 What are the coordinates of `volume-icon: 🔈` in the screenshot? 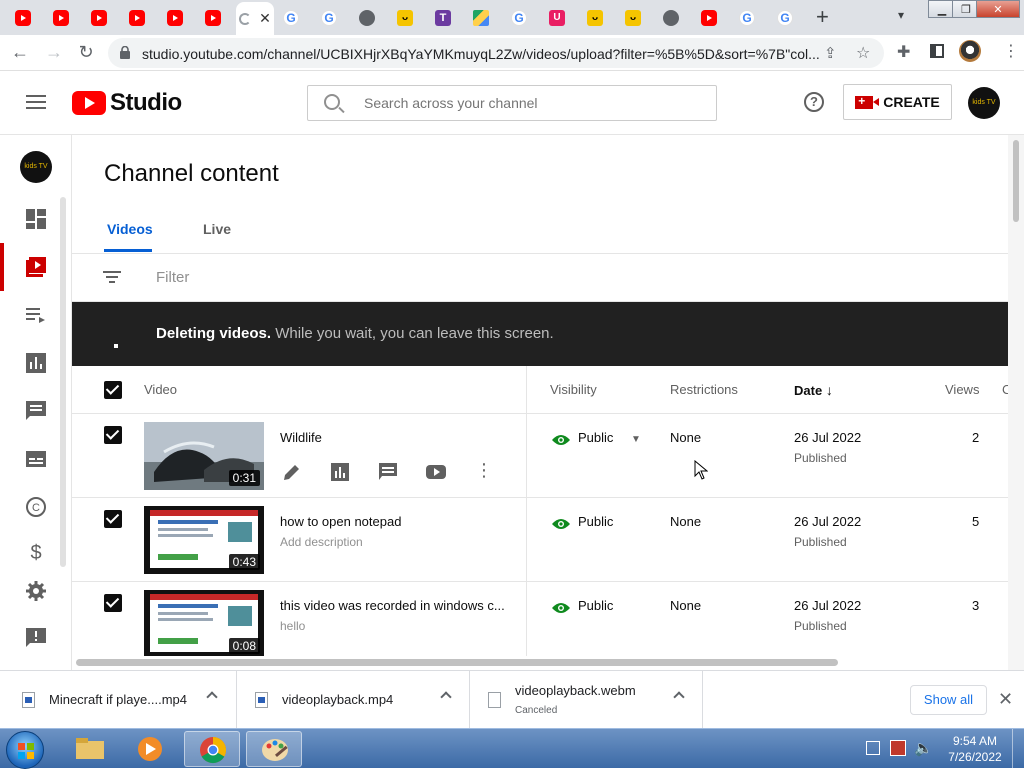 It's located at (923, 748).